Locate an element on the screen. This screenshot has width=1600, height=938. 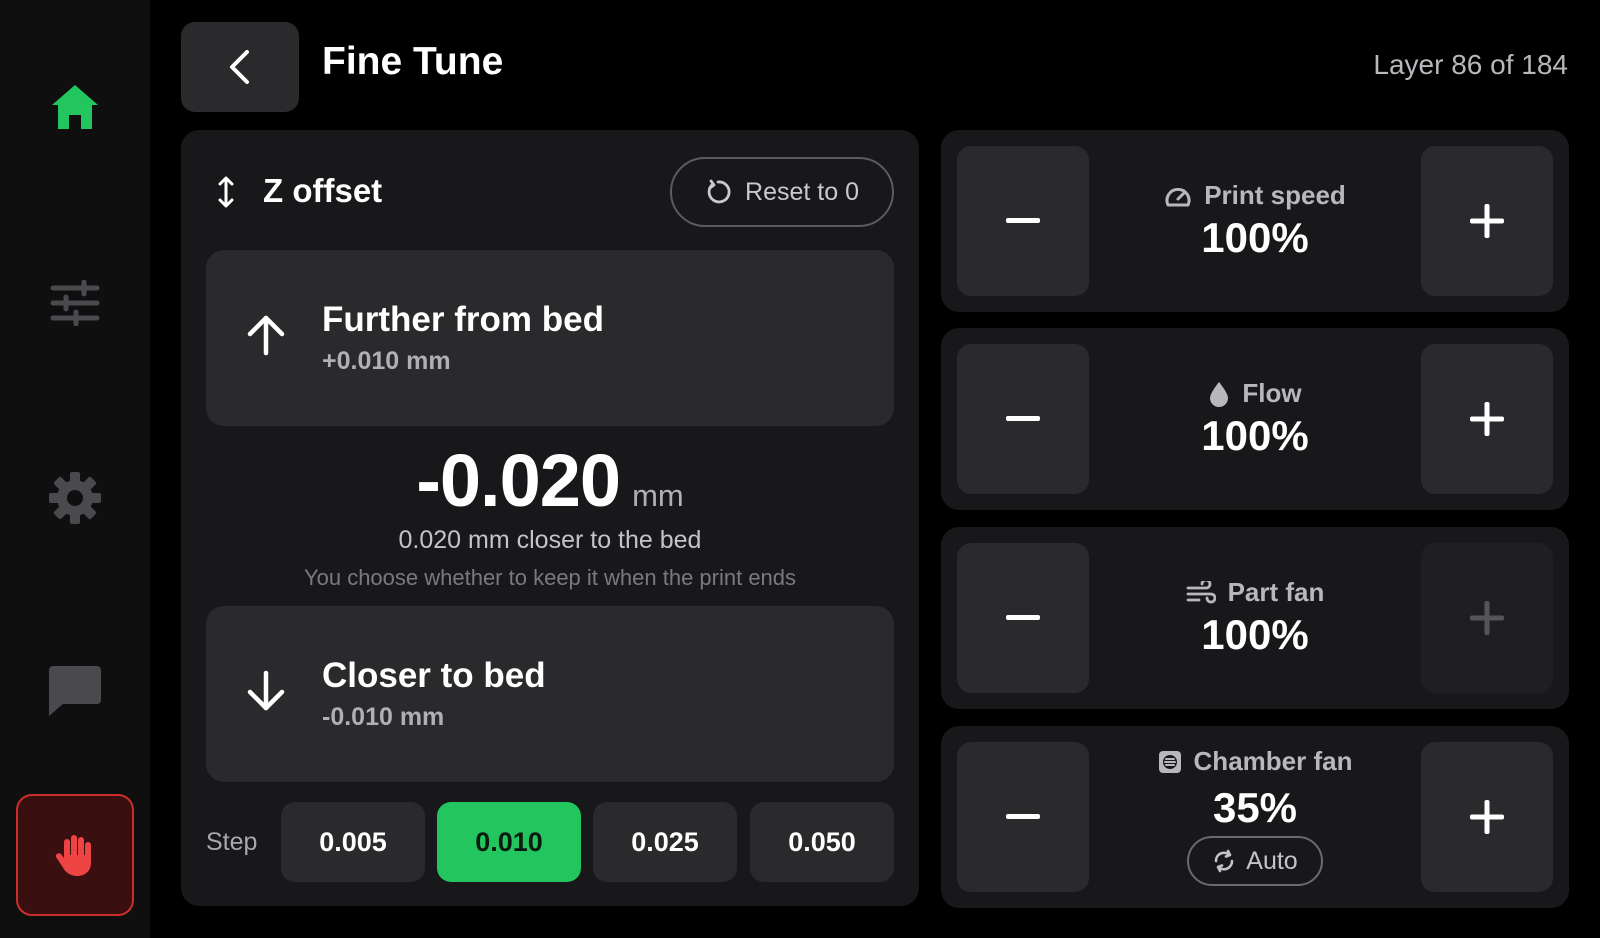
chamber-fan-card: Chamber fan 35% Auto is located at coordinates (1255, 817).